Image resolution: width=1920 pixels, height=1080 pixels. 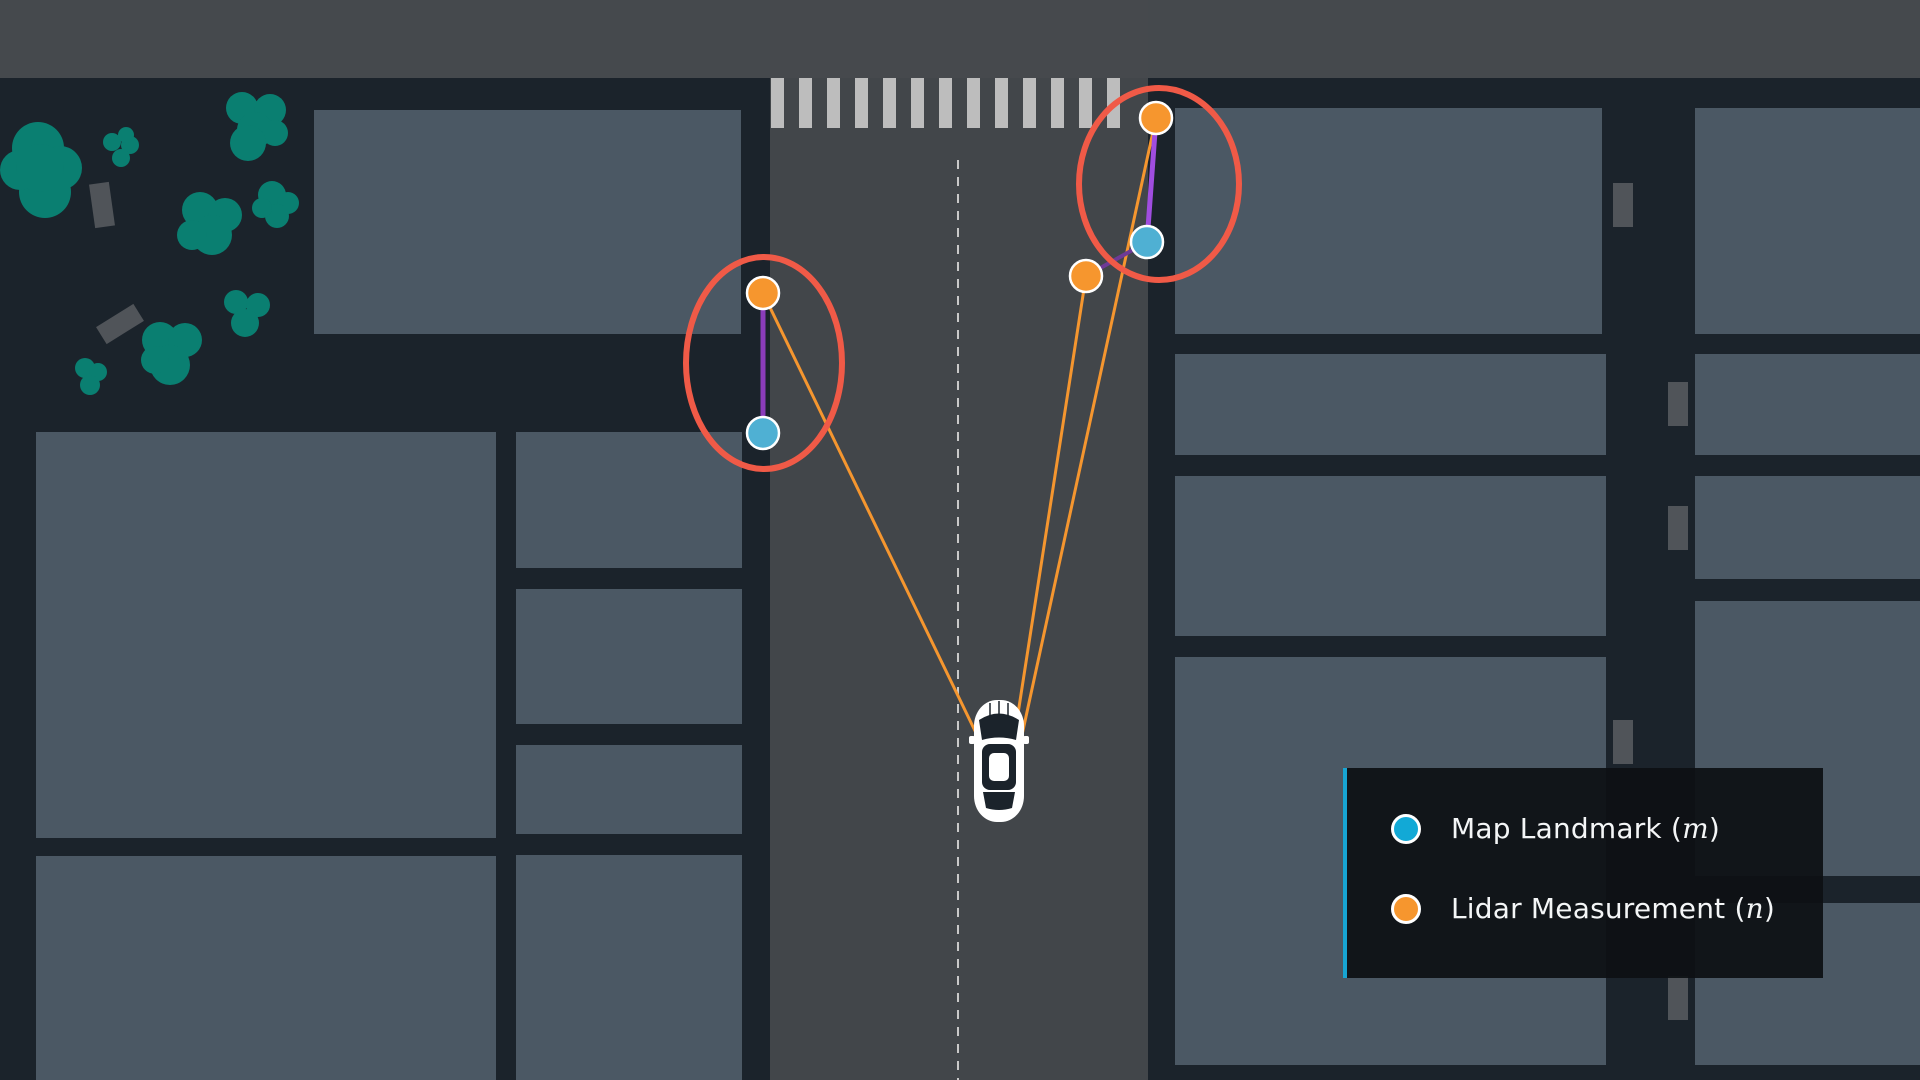 What do you see at coordinates (1598, 908) in the screenshot?
I see `legend-label: Lidar Measurement (` at bounding box center [1598, 908].